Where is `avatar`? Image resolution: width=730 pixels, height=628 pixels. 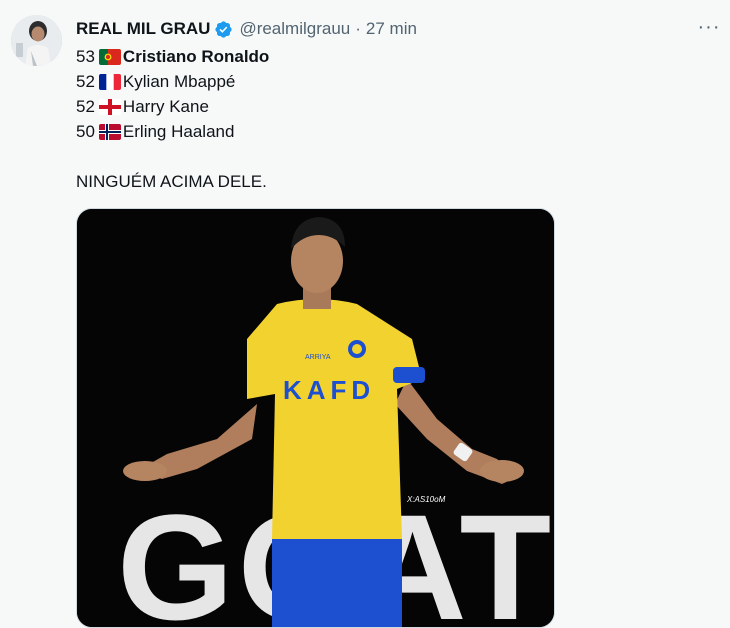
avatar is located at coordinates (36, 40).